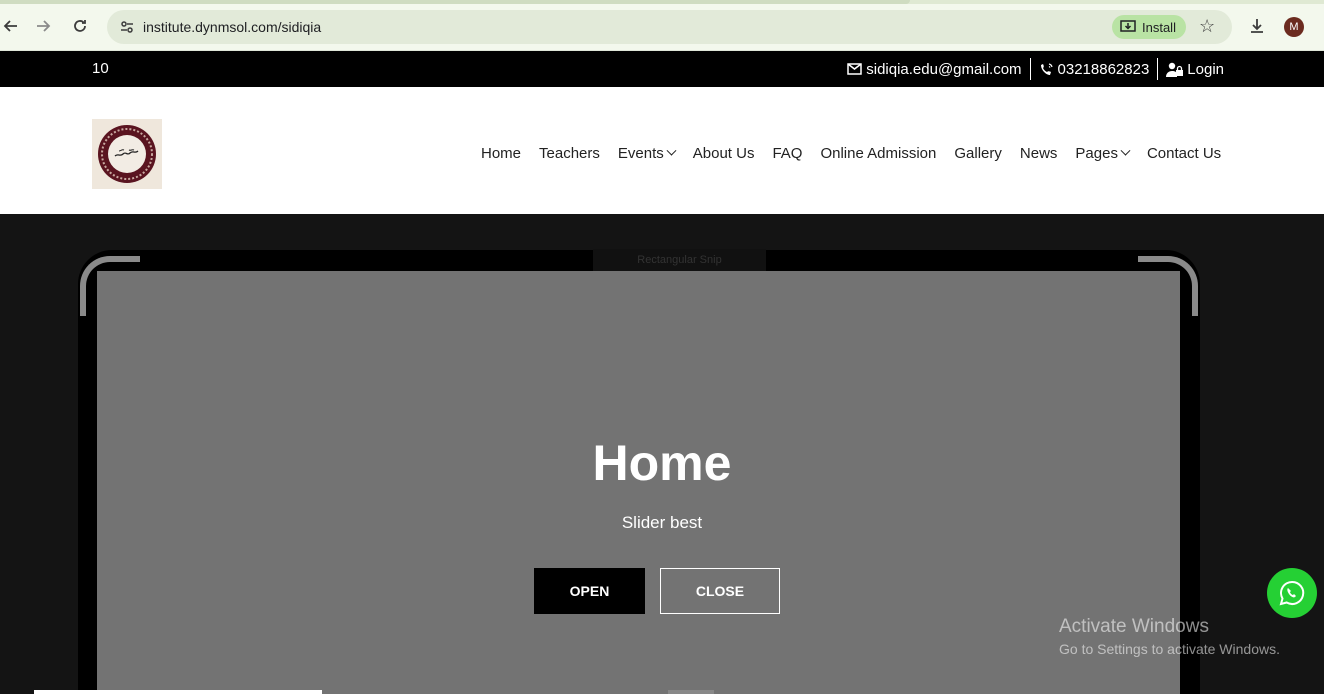 This screenshot has height=694, width=1324. Describe the element at coordinates (669, 27) in the screenshot. I see `address-bar: institute.dynmsol.com/sidiqia Install ☆` at that location.